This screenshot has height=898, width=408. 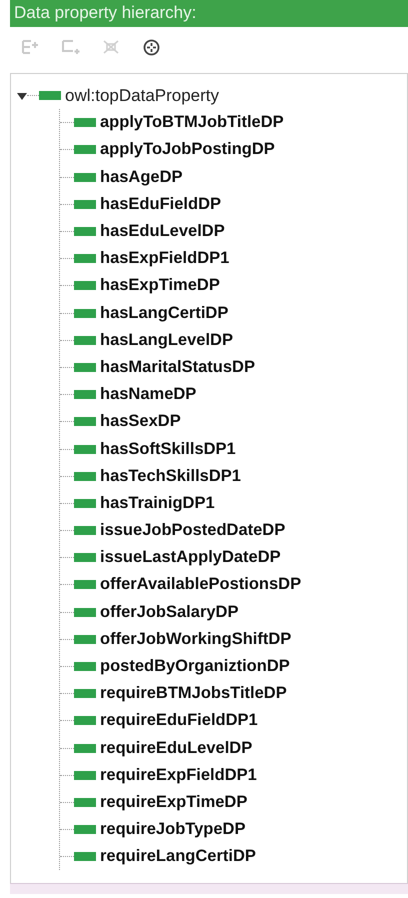 What do you see at coordinates (22, 95) in the screenshot?
I see `expand-toggle-icon` at bounding box center [22, 95].